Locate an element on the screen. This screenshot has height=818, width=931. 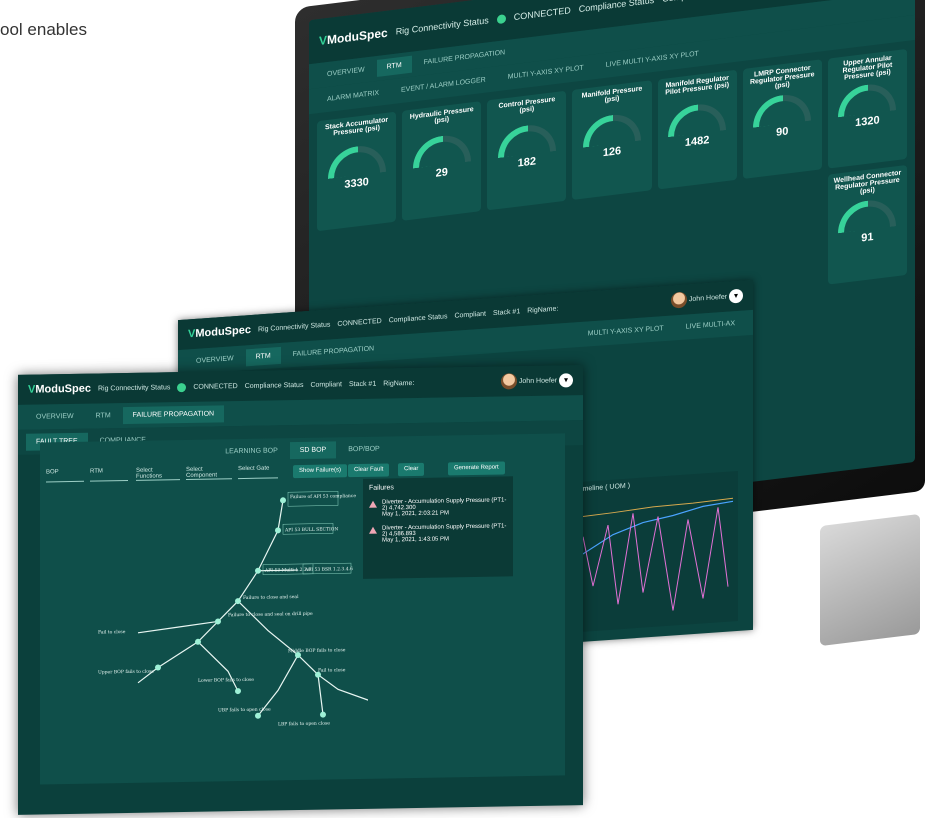
monitor-stand is located at coordinates (870, 580).